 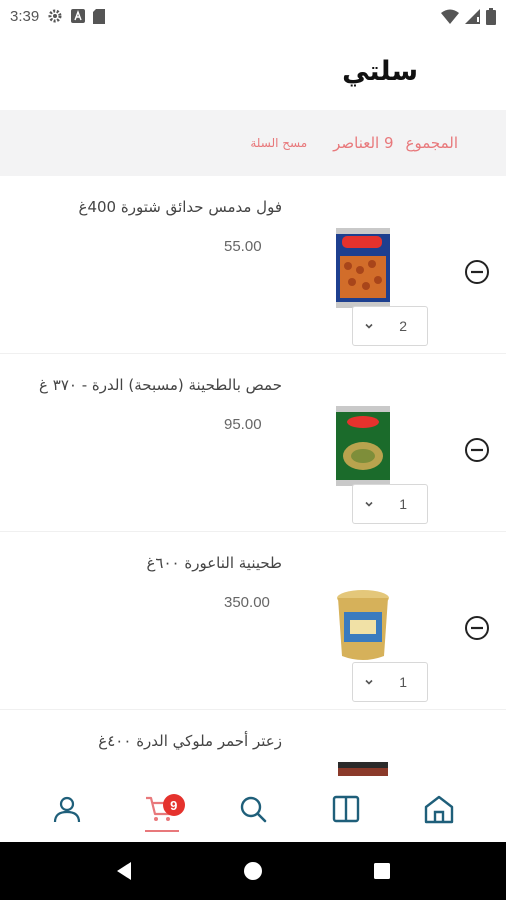 I want to click on sd-card-icon, so click(x=99, y=16).